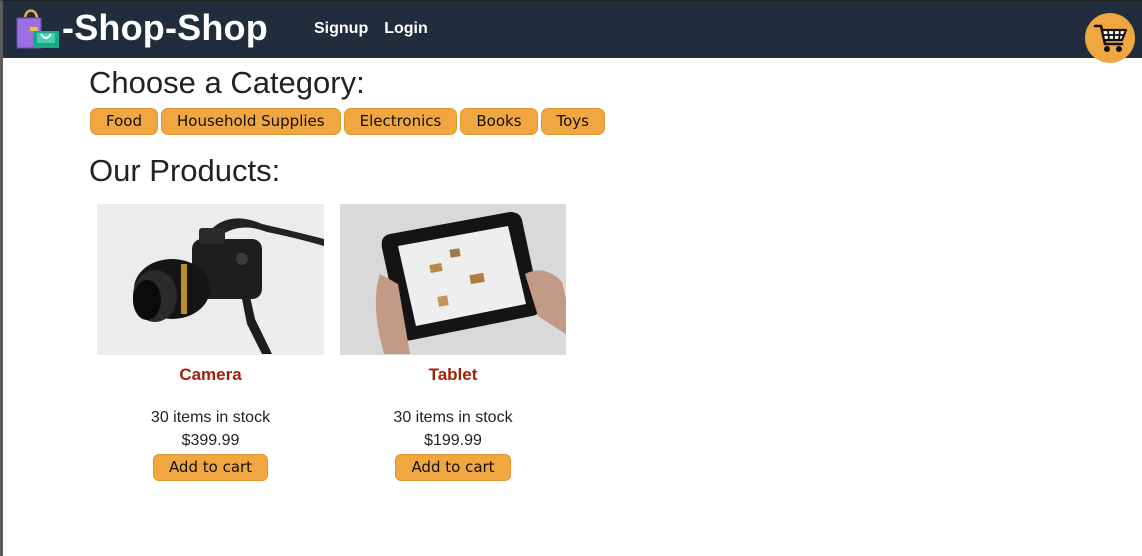 The width and height of the screenshot is (1142, 556). Describe the element at coordinates (227, 82) in the screenshot. I see `category-heading: Choose a Category:` at that location.